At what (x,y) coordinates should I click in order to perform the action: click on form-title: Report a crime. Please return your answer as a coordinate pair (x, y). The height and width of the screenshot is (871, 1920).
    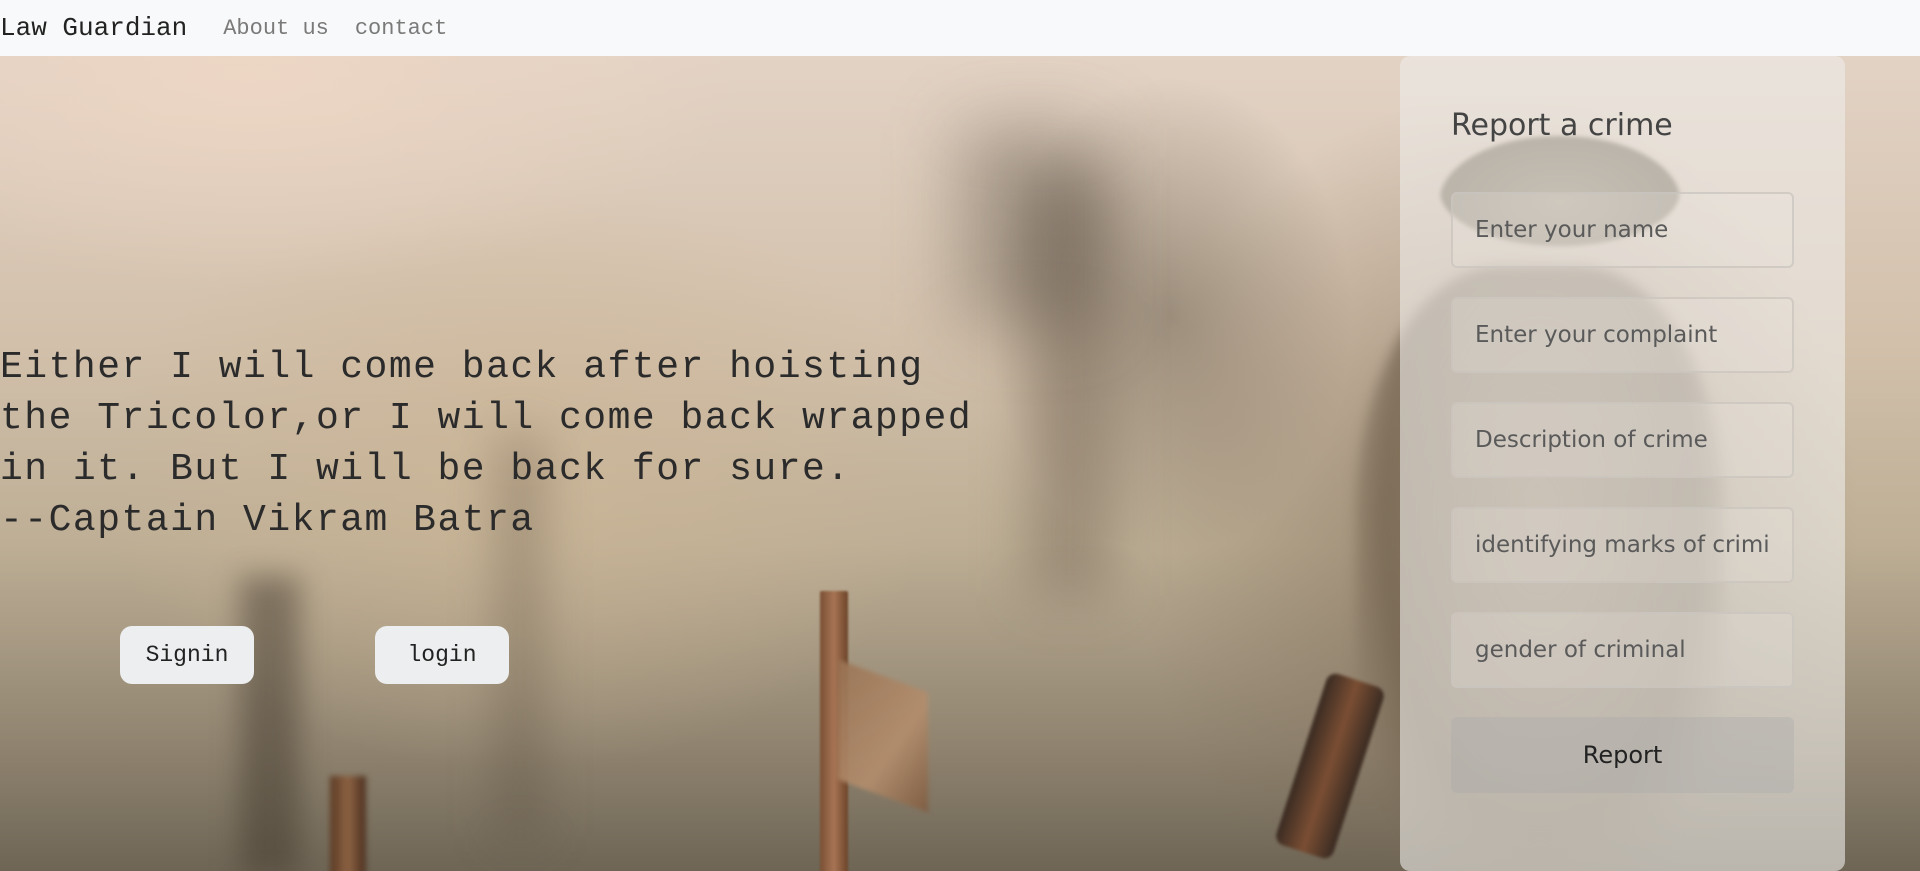
    Looking at the image, I should click on (1562, 125).